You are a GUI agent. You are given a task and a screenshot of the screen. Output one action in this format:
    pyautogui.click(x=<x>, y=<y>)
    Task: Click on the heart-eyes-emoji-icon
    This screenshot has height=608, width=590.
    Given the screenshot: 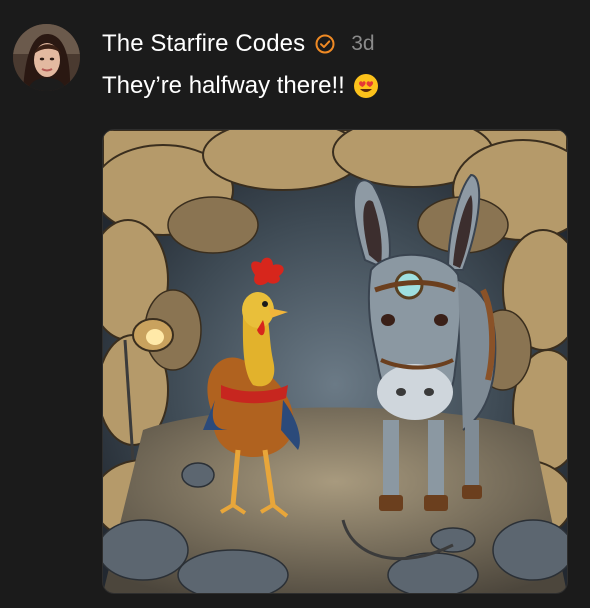 What is the action you would take?
    pyautogui.click(x=366, y=86)
    